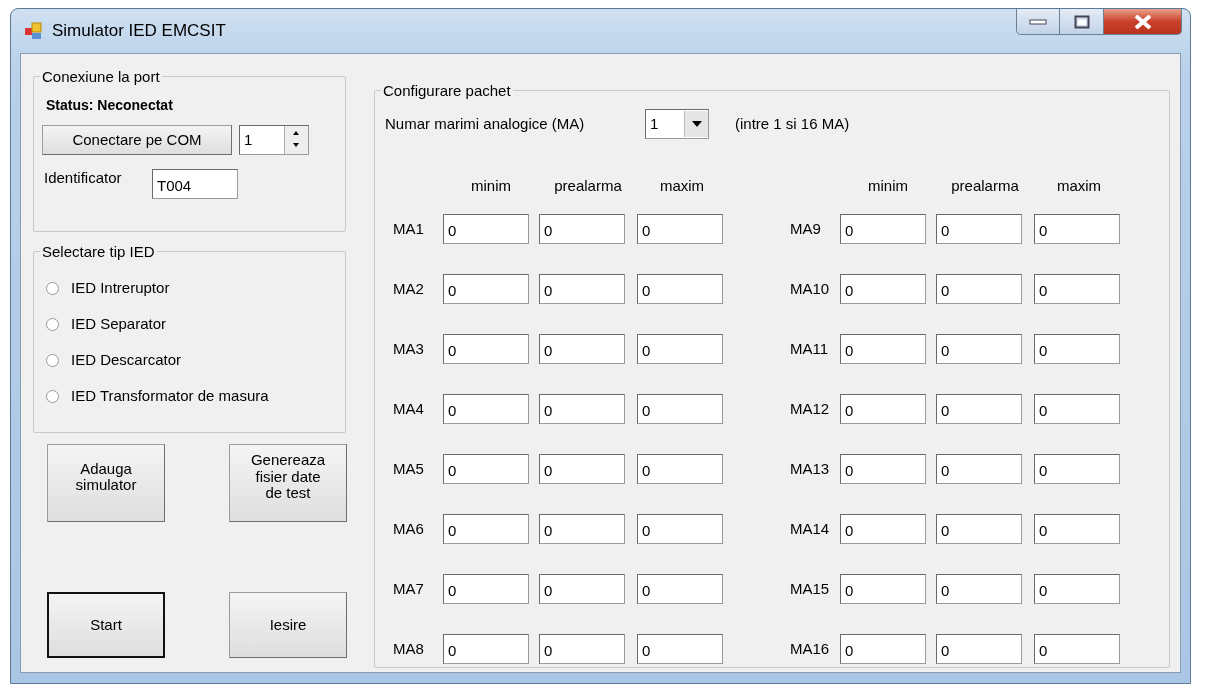 Image resolution: width=1205 pixels, height=688 pixels. What do you see at coordinates (137, 140) in the screenshot?
I see `connect-button: Conectare pe COM` at bounding box center [137, 140].